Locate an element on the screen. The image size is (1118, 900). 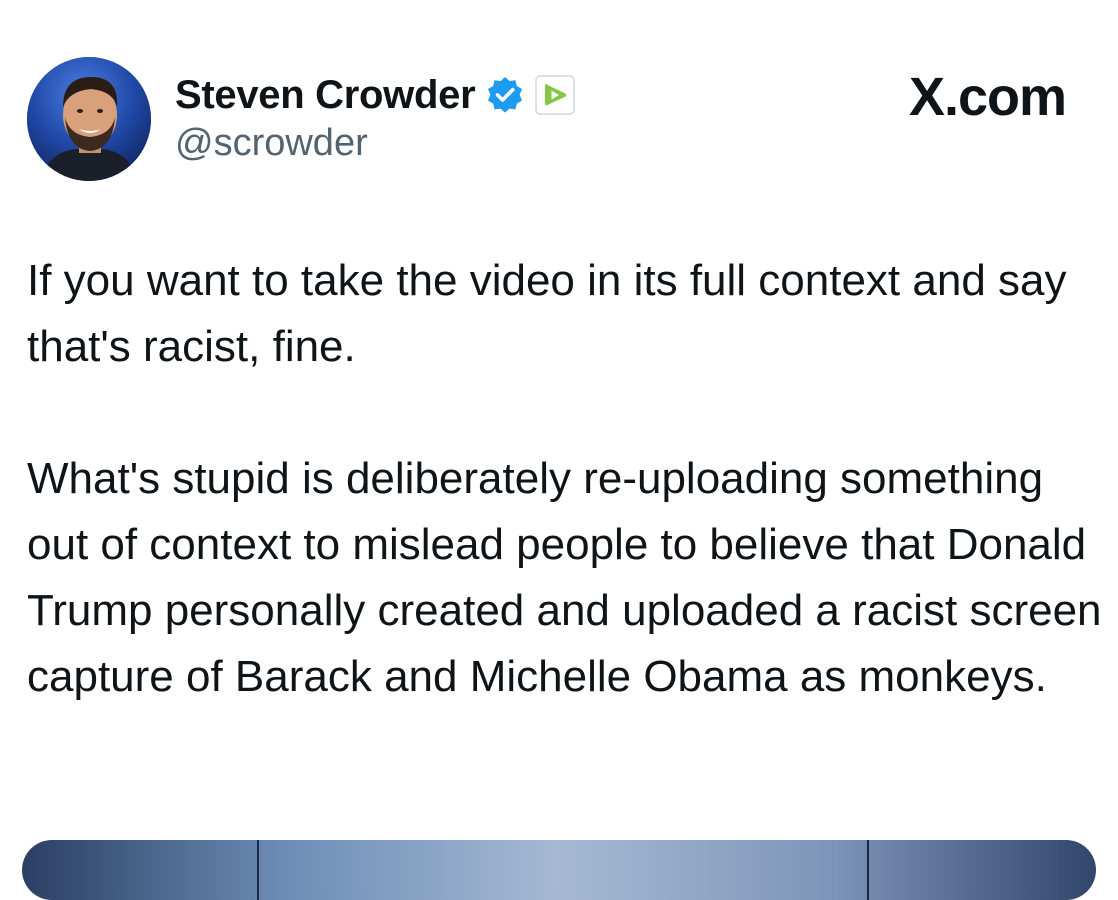
display-name: Steven Crowder is located at coordinates (325, 95).